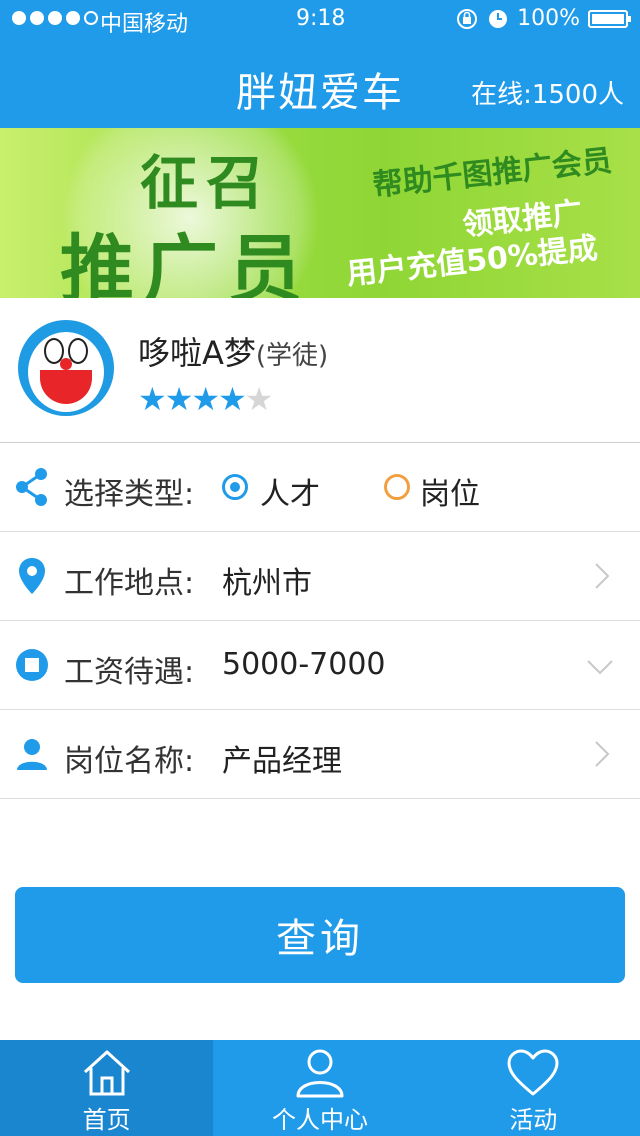 Image resolution: width=640 pixels, height=1136 pixels. What do you see at coordinates (267, 583) in the screenshot?
I see `location-value: 杭州市` at bounding box center [267, 583].